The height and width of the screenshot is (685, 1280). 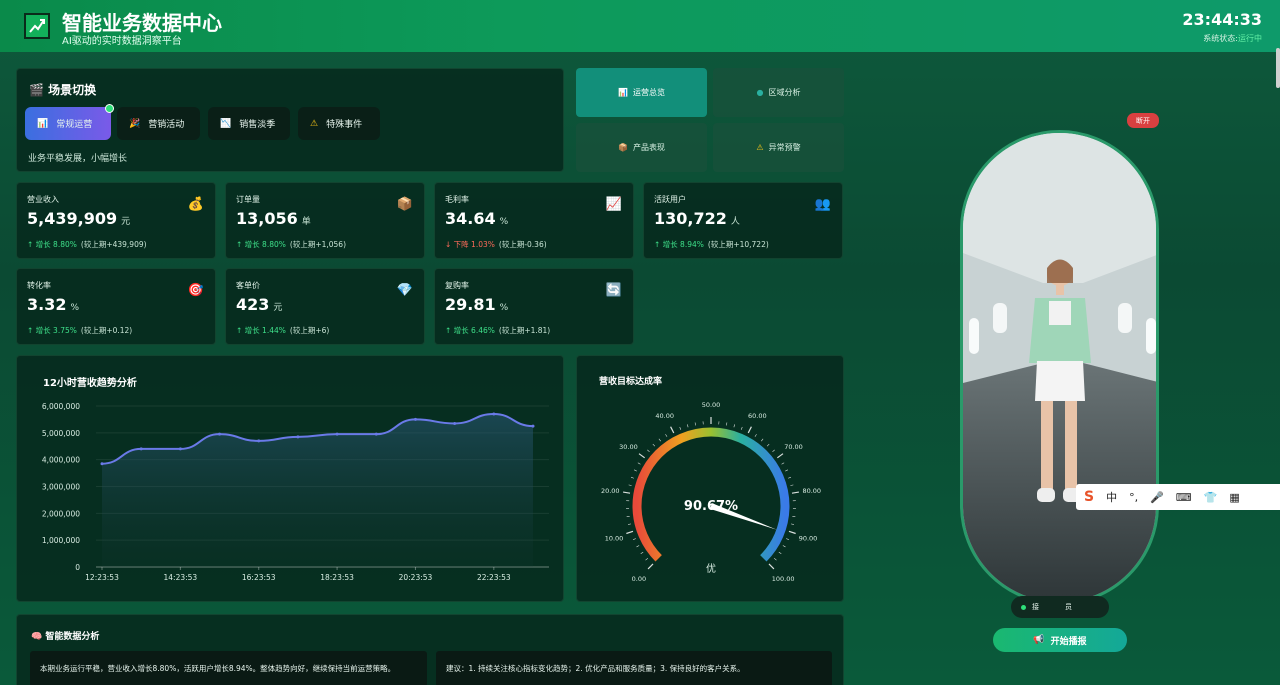 I want to click on bar-chart-icon: 📊, so click(x=43, y=123).